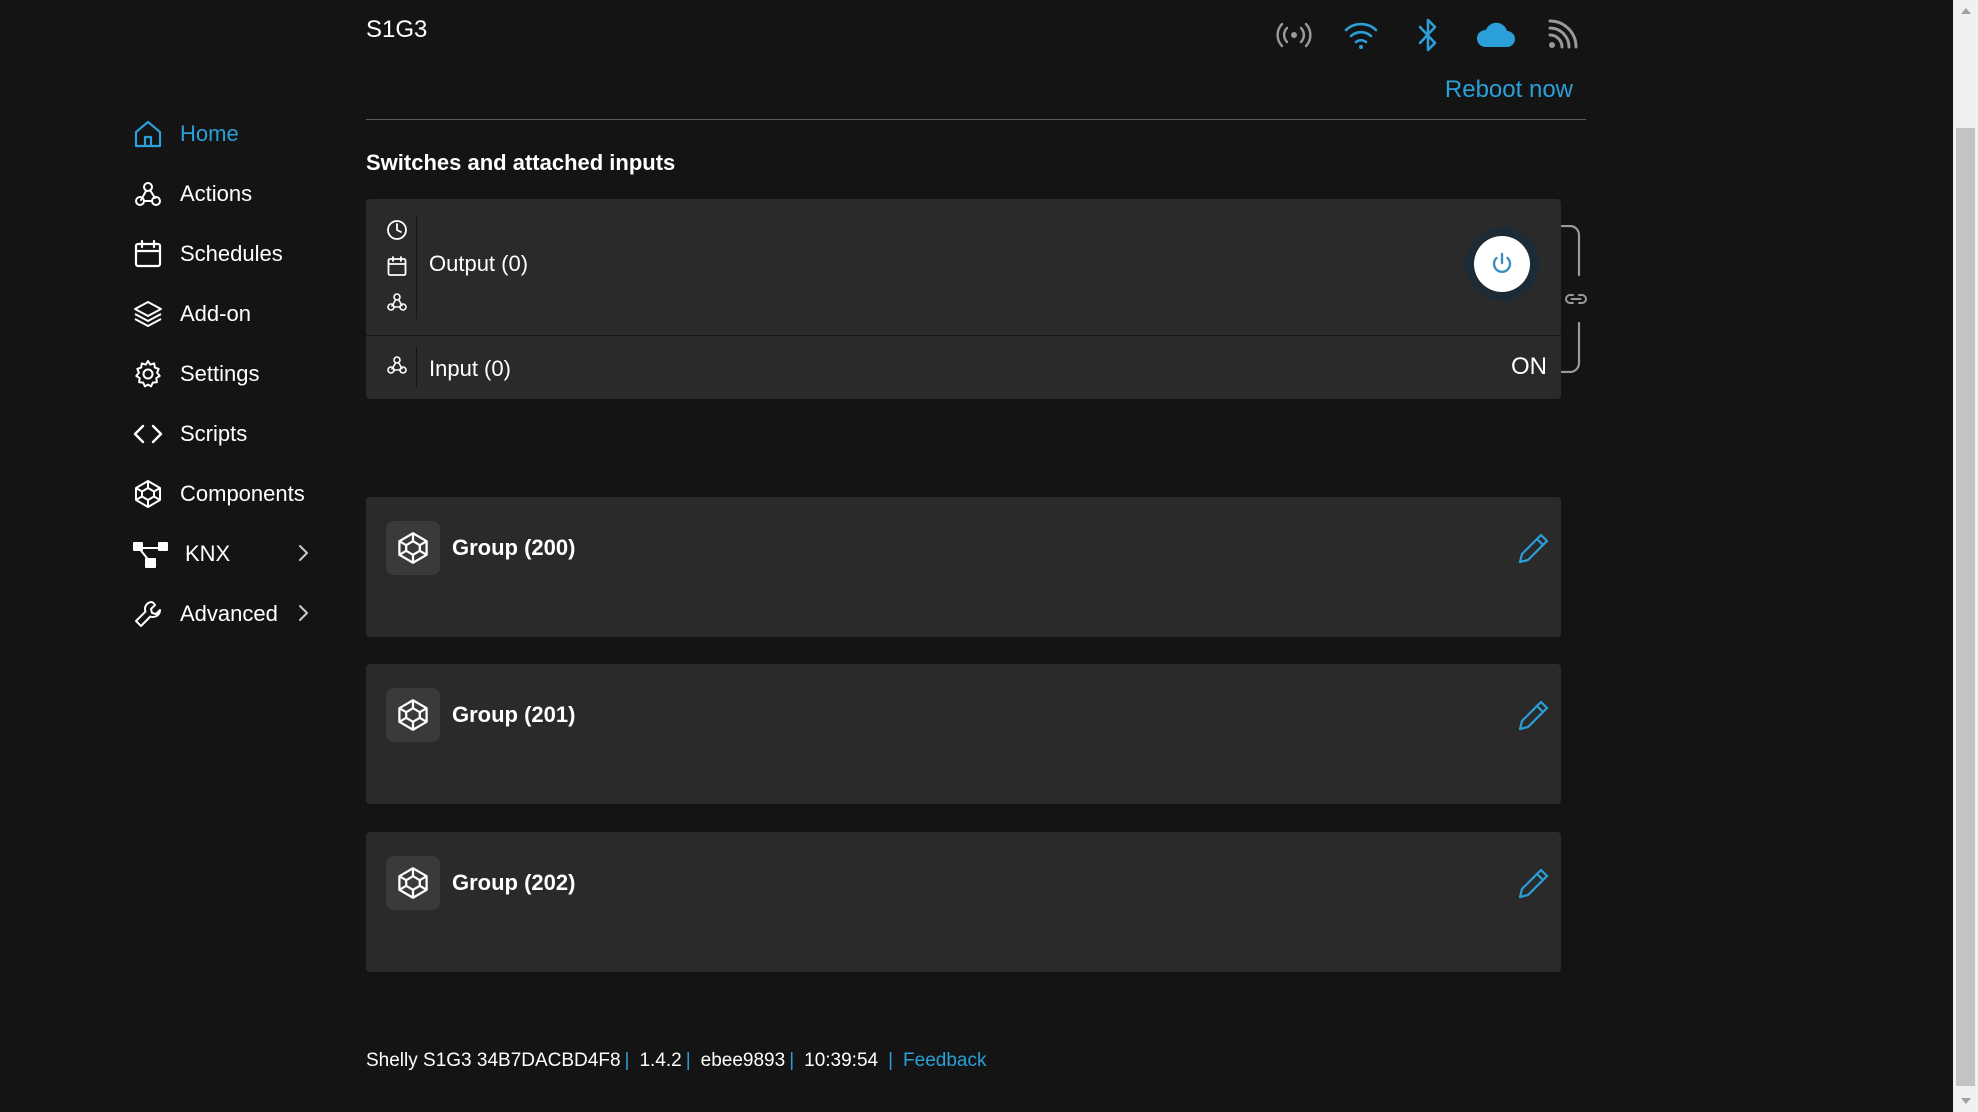  What do you see at coordinates (229, 613) in the screenshot?
I see `sidebar-item-label: Advanced` at bounding box center [229, 613].